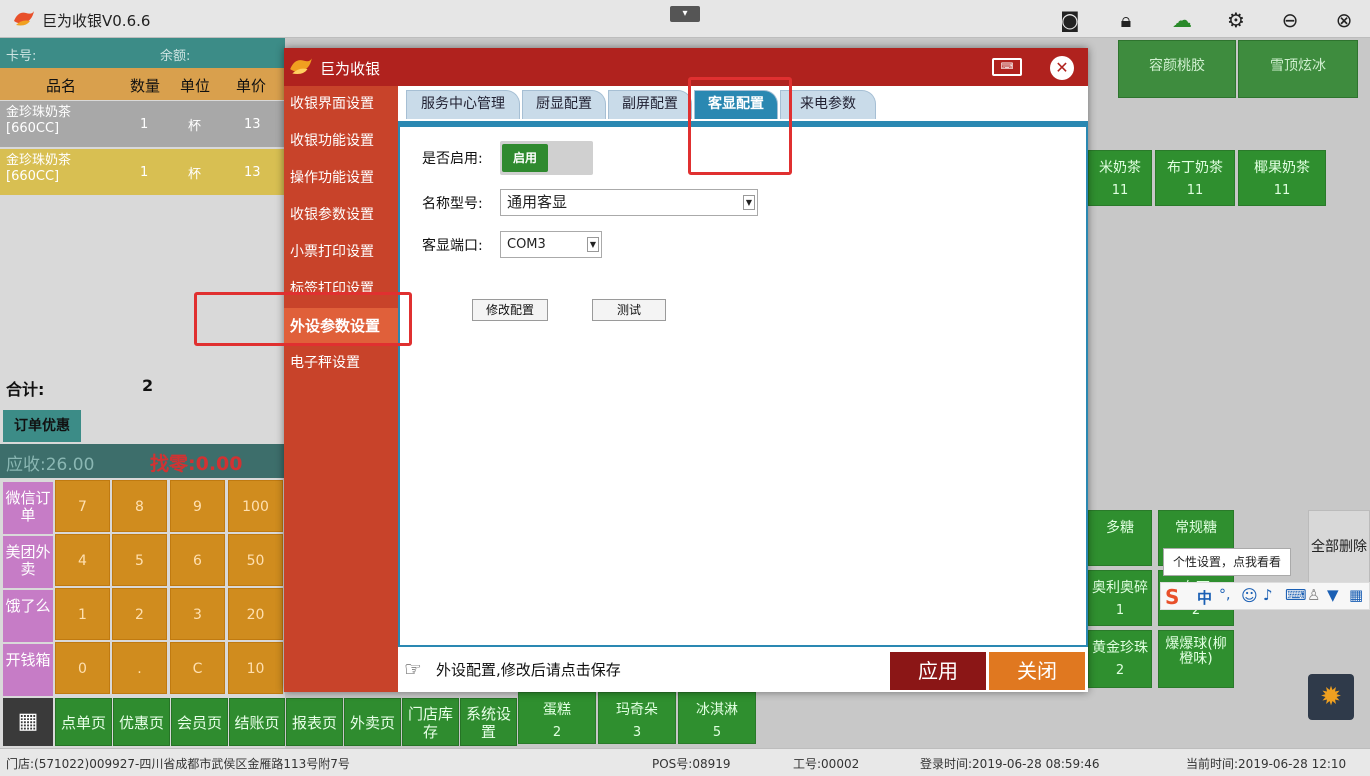 The height and width of the screenshot is (776, 1370). I want to click on port-select: COM3 ▼, so click(551, 244).